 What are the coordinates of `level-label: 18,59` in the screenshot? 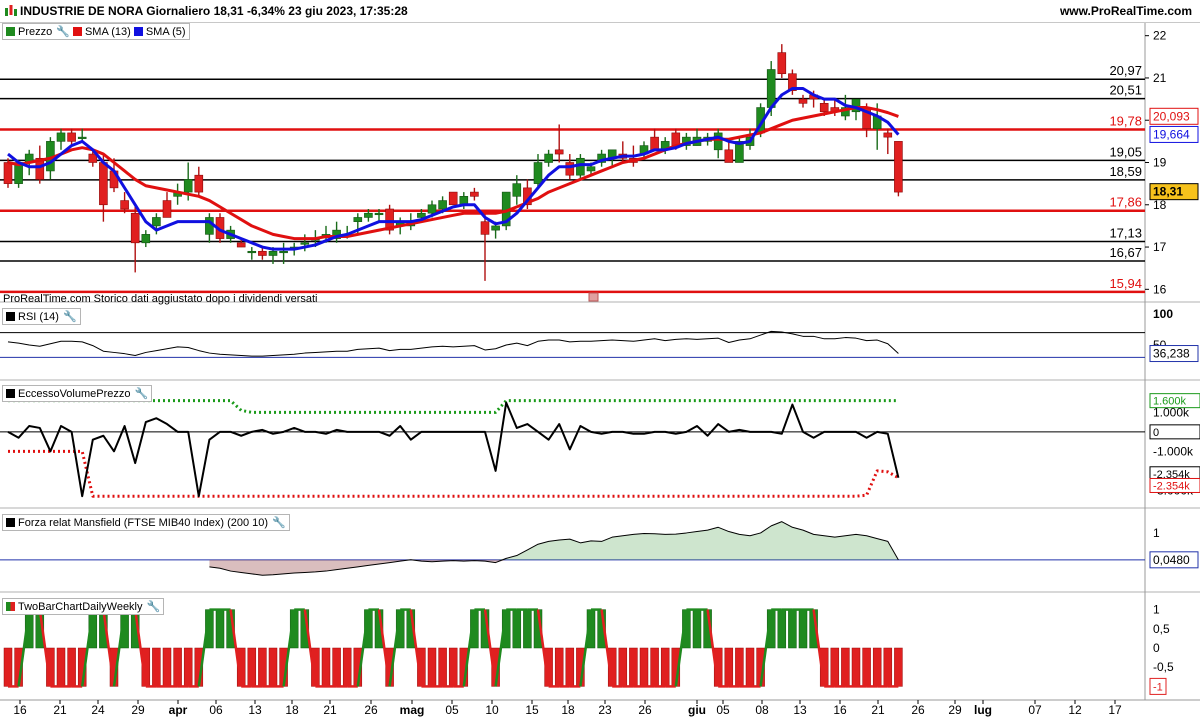 It's located at (1125, 171).